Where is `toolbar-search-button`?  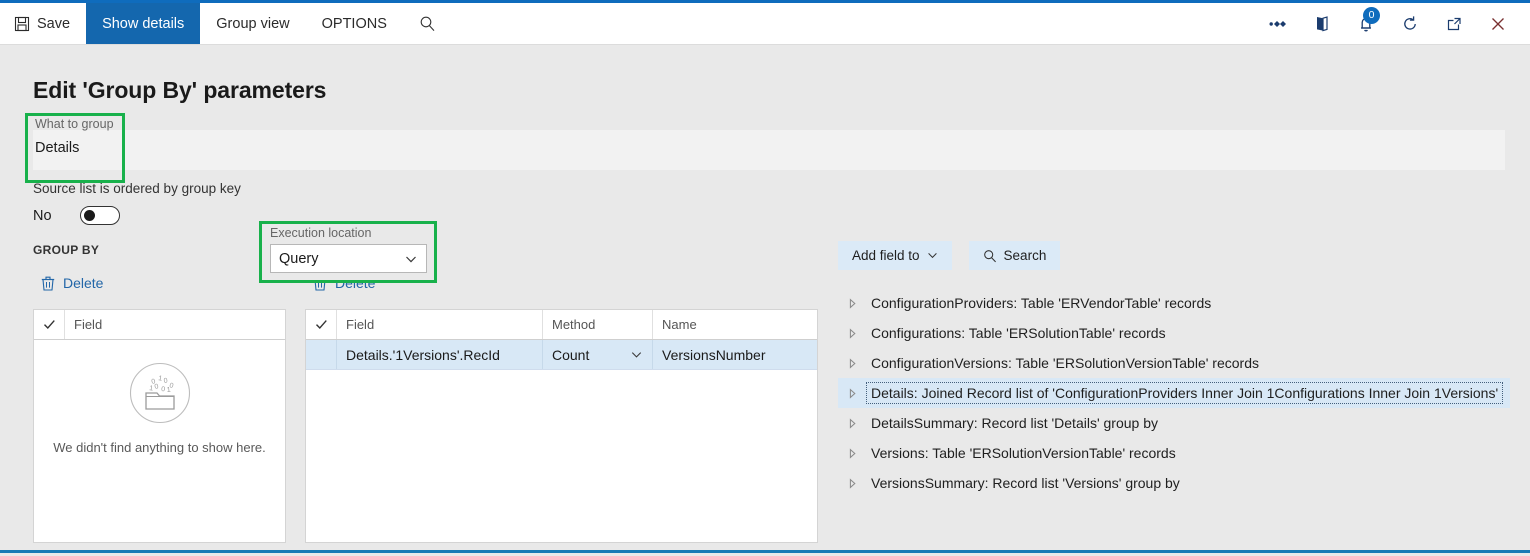
toolbar-search-button is located at coordinates (431, 23).